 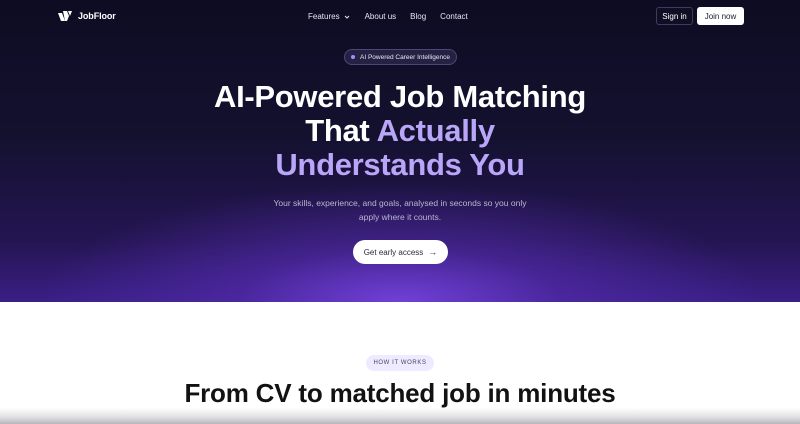 I want to click on hero-badge: AI Powered Career Intelligence, so click(x=400, y=57).